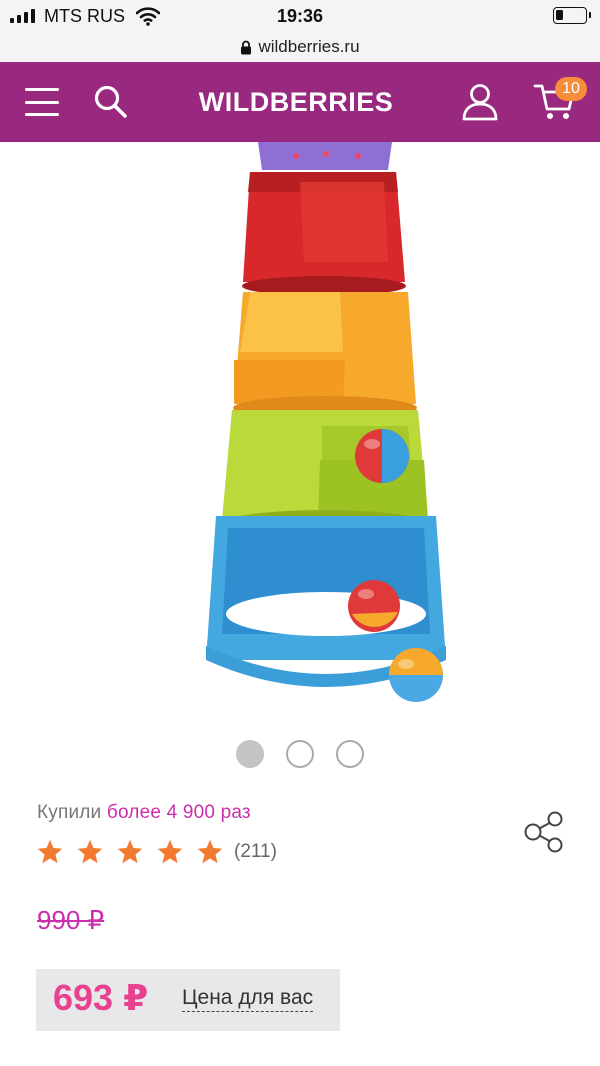 This screenshot has width=600, height=1066. Describe the element at coordinates (296, 102) in the screenshot. I see `site-logo: WILDBERRIES` at that location.